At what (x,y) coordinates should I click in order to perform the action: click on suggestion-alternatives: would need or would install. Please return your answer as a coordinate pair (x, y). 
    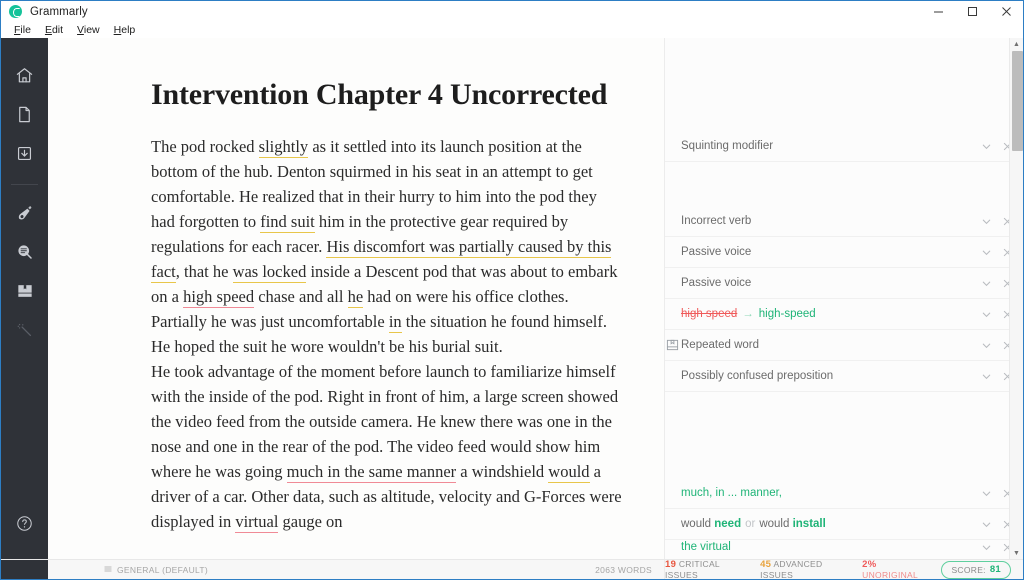
    Looking at the image, I should click on (753, 524).